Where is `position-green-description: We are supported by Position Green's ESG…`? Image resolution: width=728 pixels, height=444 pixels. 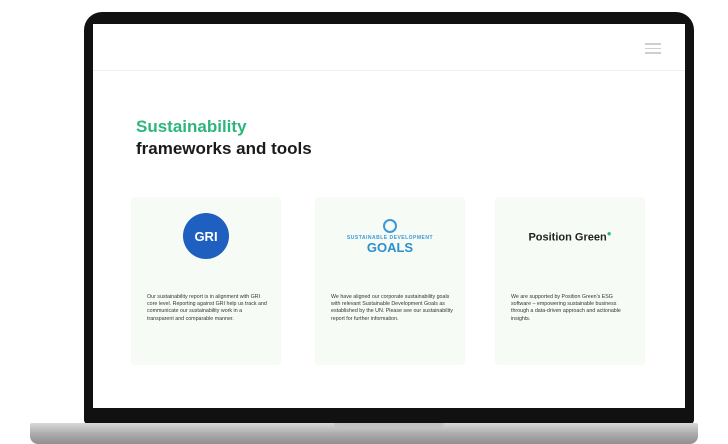 position-green-description: We are supported by Position Green's ESG… is located at coordinates (566, 308).